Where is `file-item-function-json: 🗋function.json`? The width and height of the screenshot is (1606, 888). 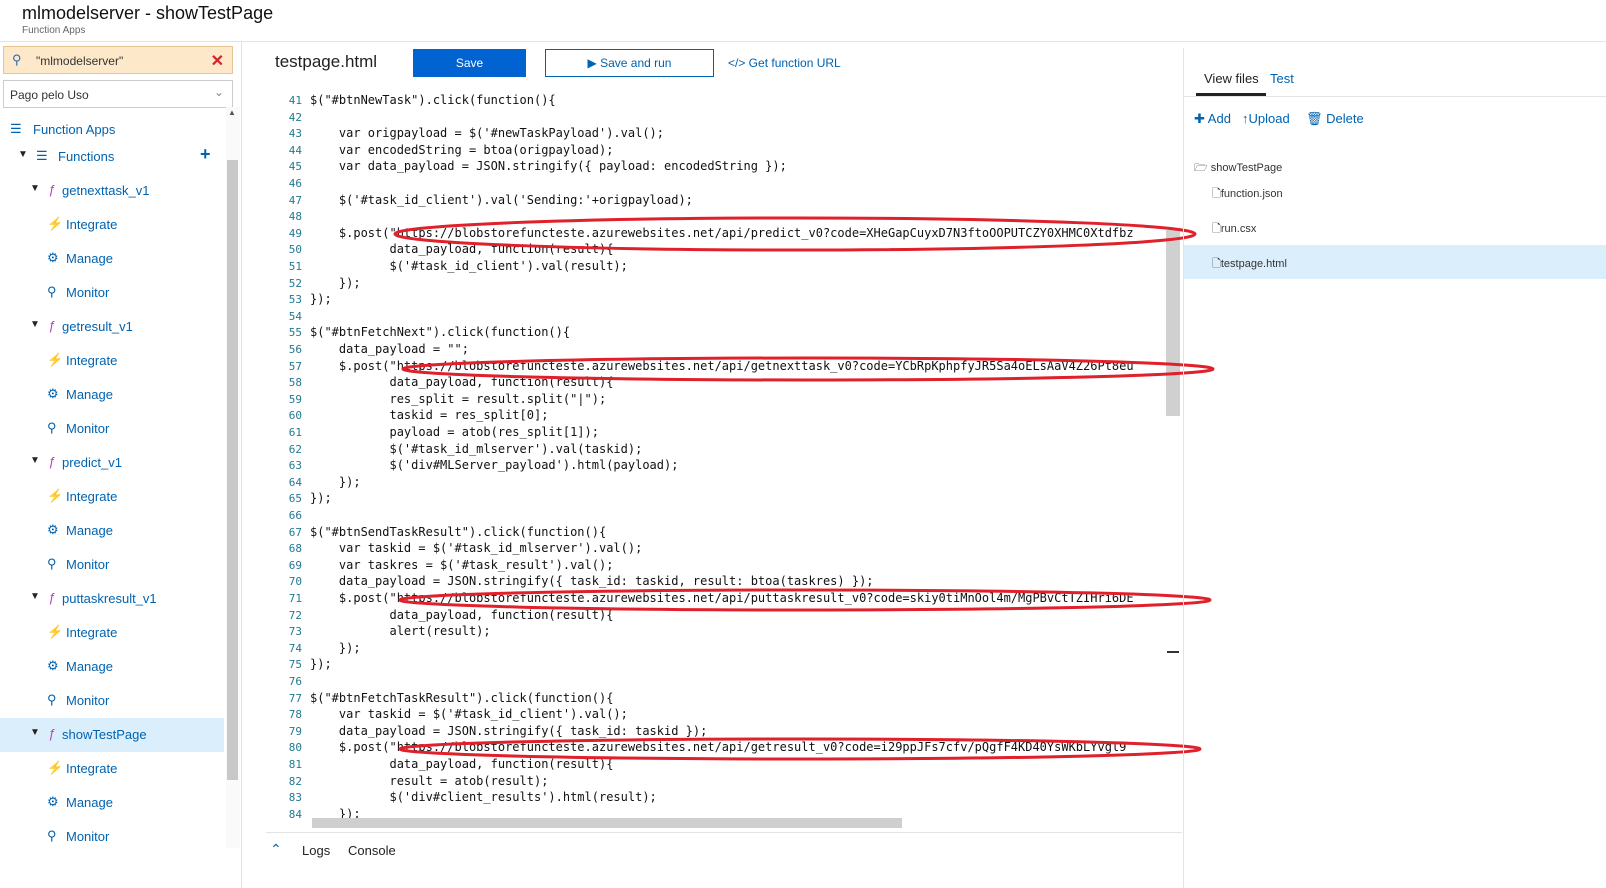
file-item-function-json: 🗋function.json is located at coordinates (1247, 194).